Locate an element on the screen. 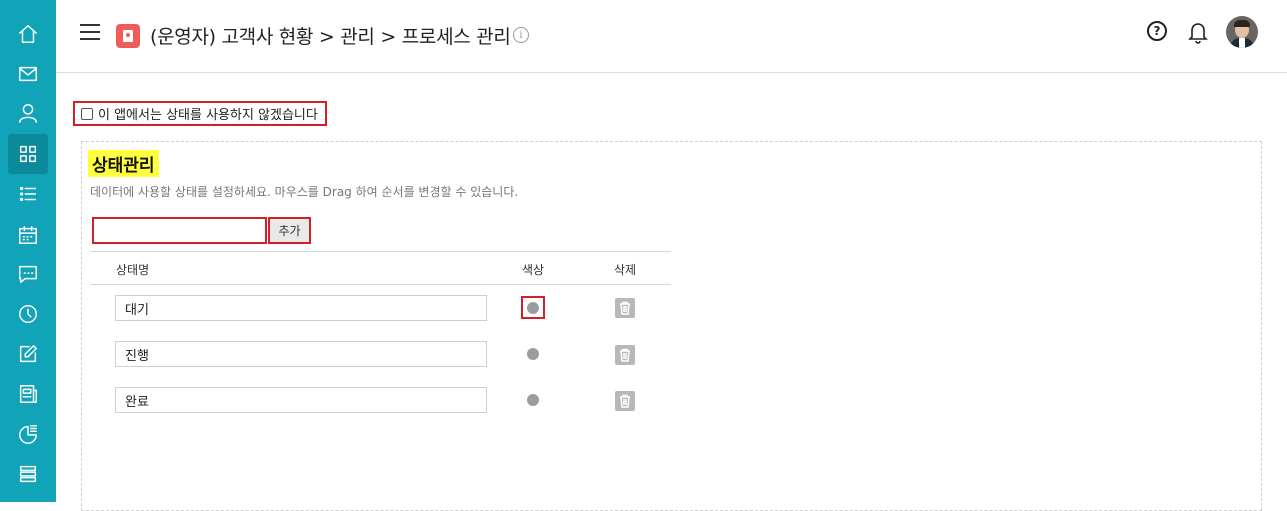 Image resolution: width=1287 pixels, height=511 pixels. disable-status-option: 이 앱에서는 상태를 사용하지 않겠습니다 is located at coordinates (200, 113).